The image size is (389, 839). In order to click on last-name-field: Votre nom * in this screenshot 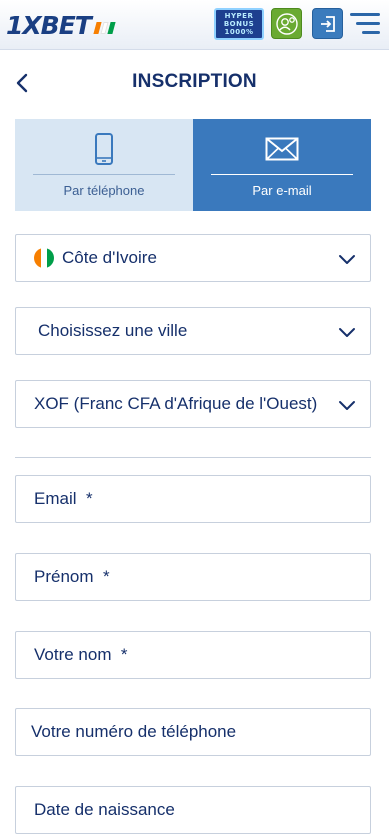, I will do `click(193, 655)`.